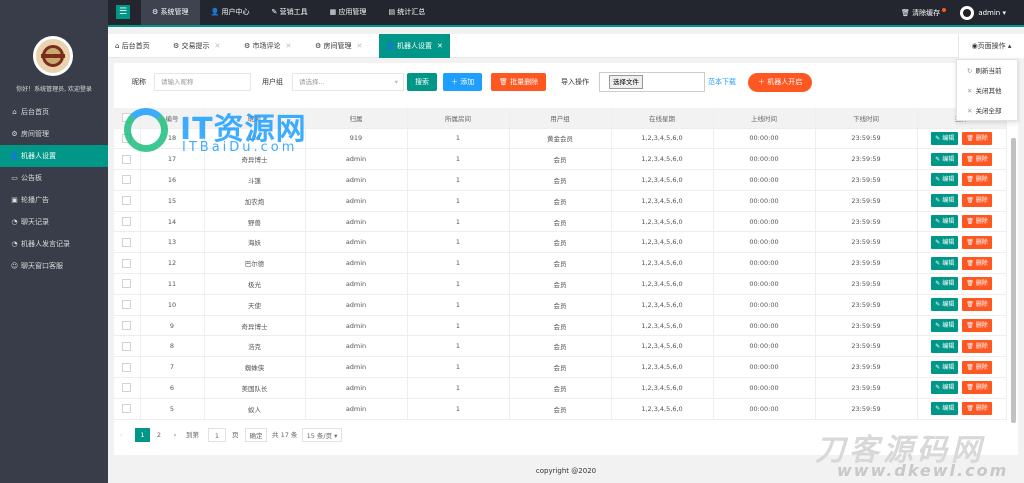  What do you see at coordinates (267, 46) in the screenshot?
I see `tab-market-comments: ⚙ 市场评论 ✕` at bounding box center [267, 46].